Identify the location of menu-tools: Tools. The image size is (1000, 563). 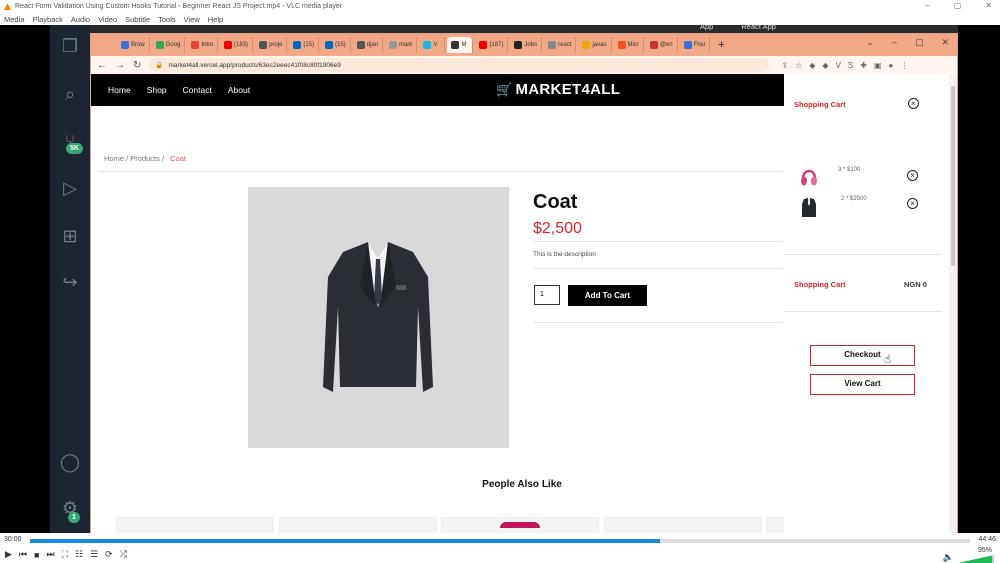
(167, 19).